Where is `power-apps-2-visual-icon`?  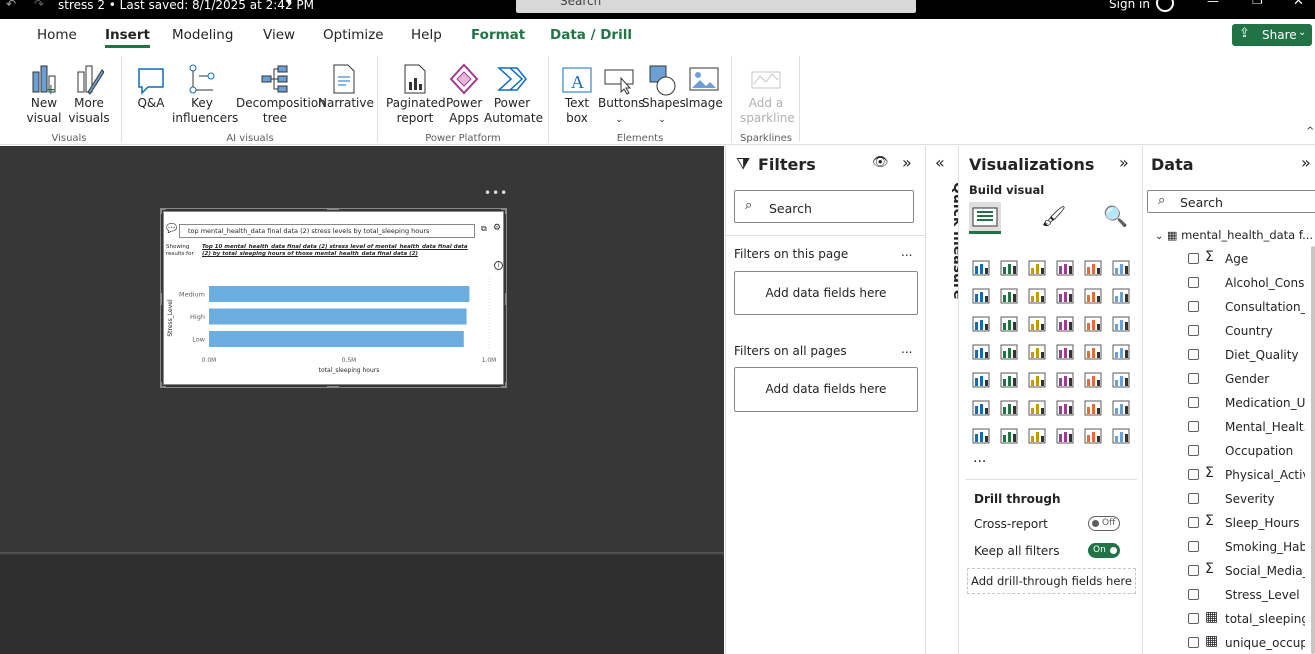
power-apps-2-visual-icon is located at coordinates (1093, 436).